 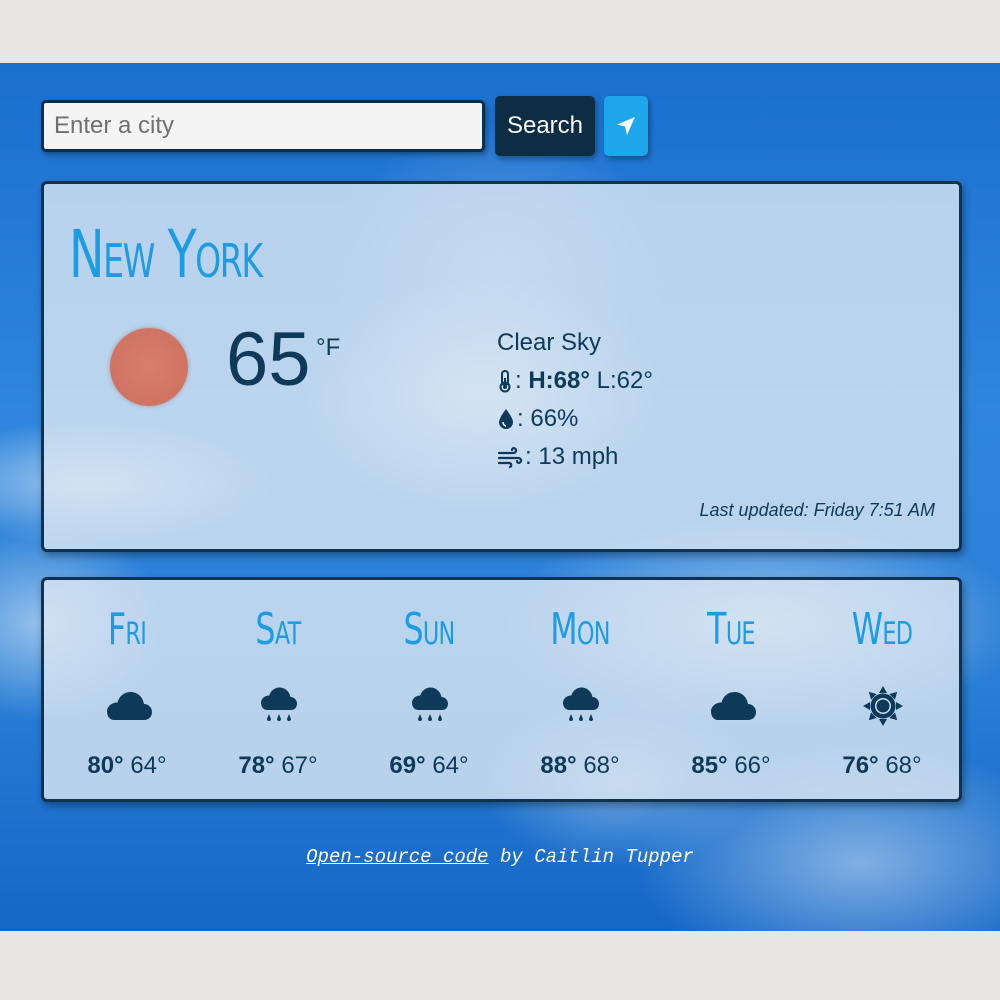 I want to click on current-location-button, so click(x=626, y=126).